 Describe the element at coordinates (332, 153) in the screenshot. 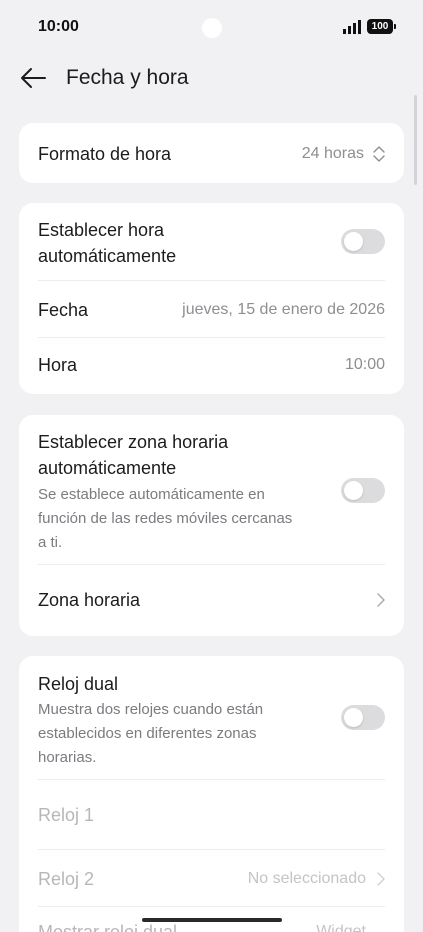

I see `time-format-value: 24 horas` at that location.